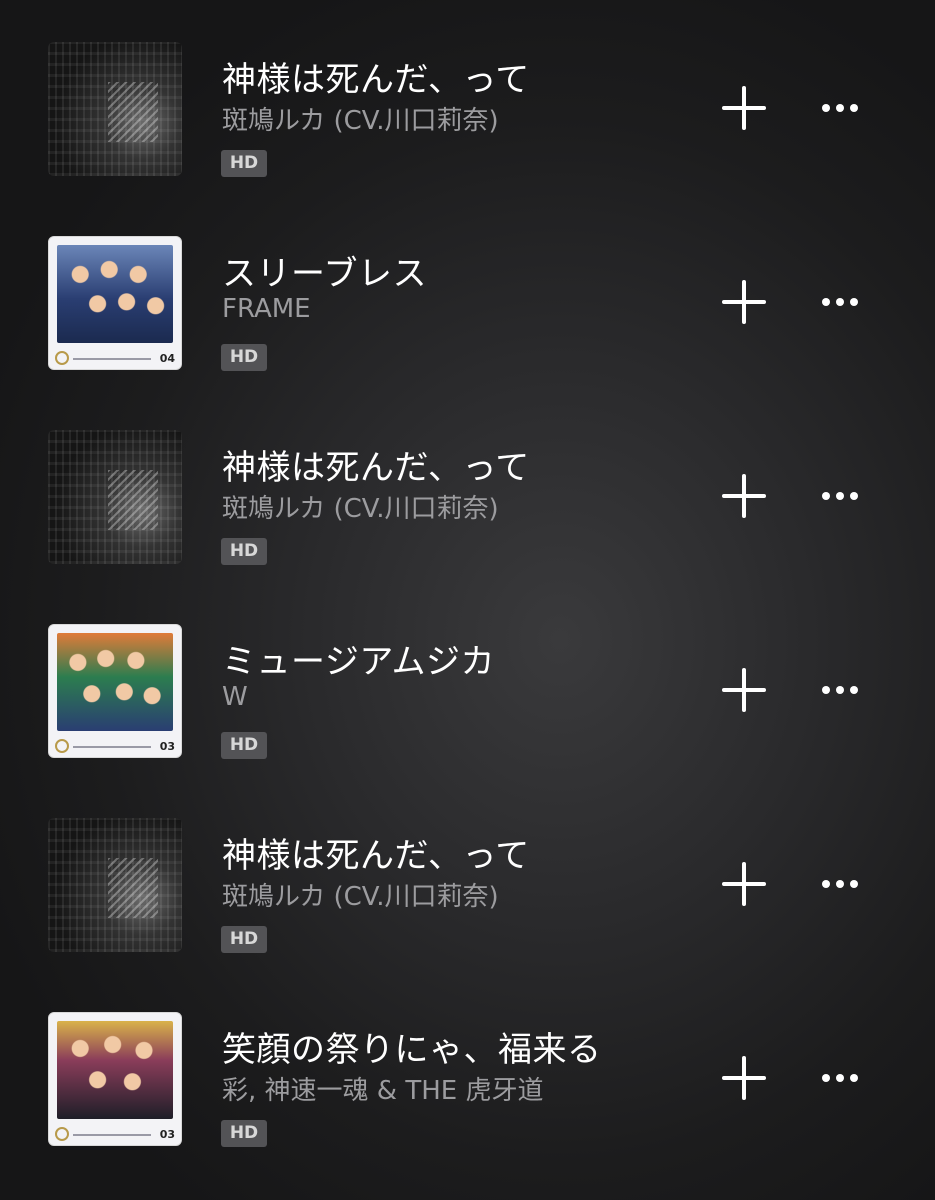 Image resolution: width=935 pixels, height=1200 pixels. Describe the element at coordinates (266, 309) in the screenshot. I see `track-artist: FRAME` at that location.